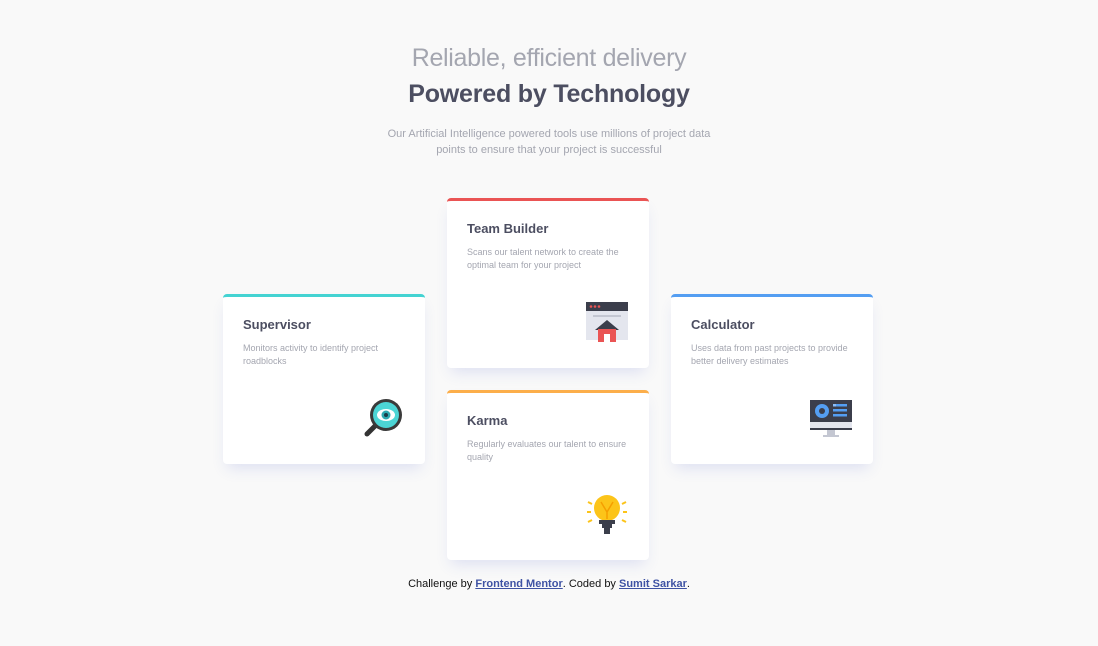 The height and width of the screenshot is (646, 1098). What do you see at coordinates (518, 584) in the screenshot?
I see `frontend-mentor-link: Frontend Mentor` at bounding box center [518, 584].